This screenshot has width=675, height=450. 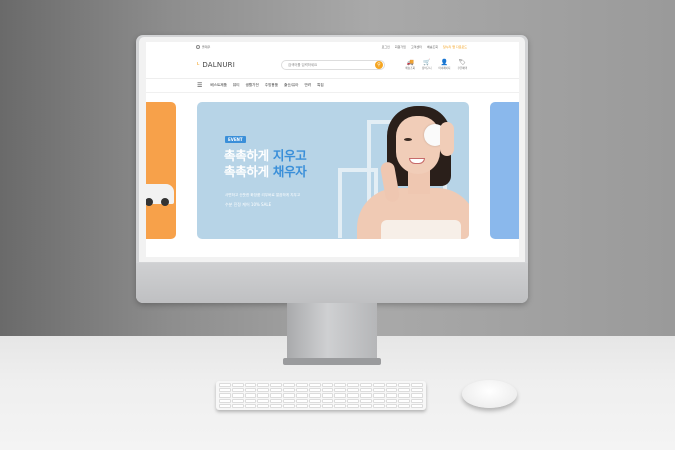 I want to click on header-icon-coupon: 🏷 쿠폰혜택, so click(x=462, y=64).